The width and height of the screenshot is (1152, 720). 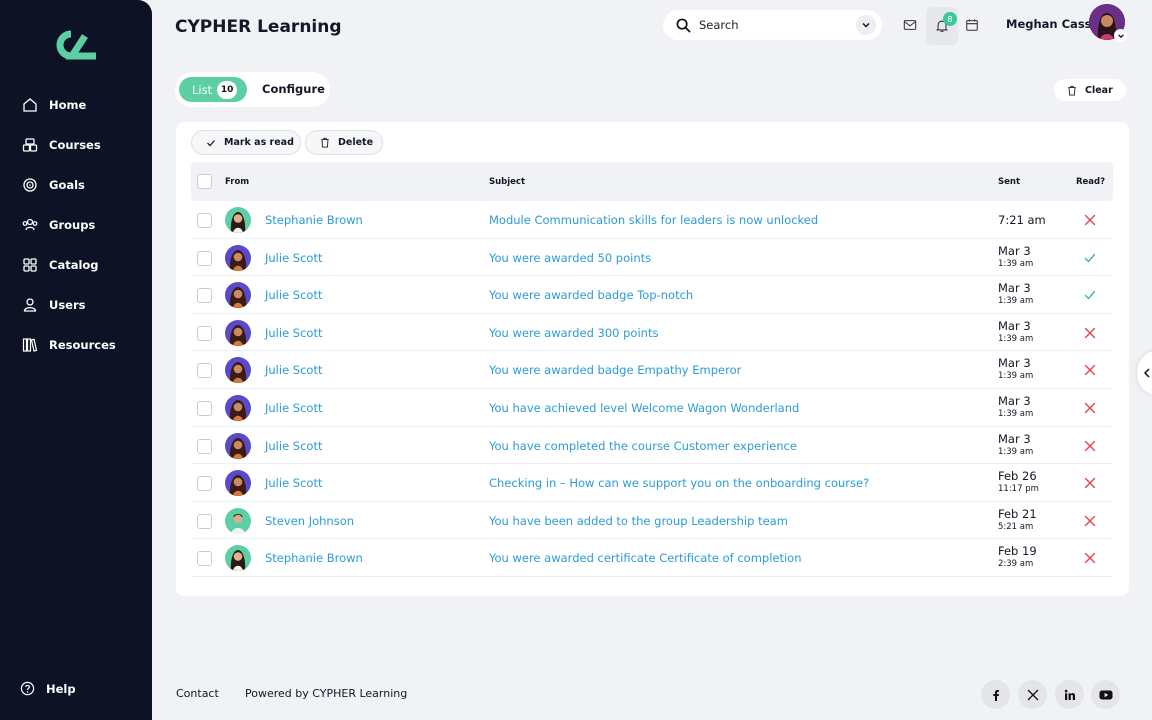 I want to click on app-title: CYPHER Learning, so click(x=258, y=27).